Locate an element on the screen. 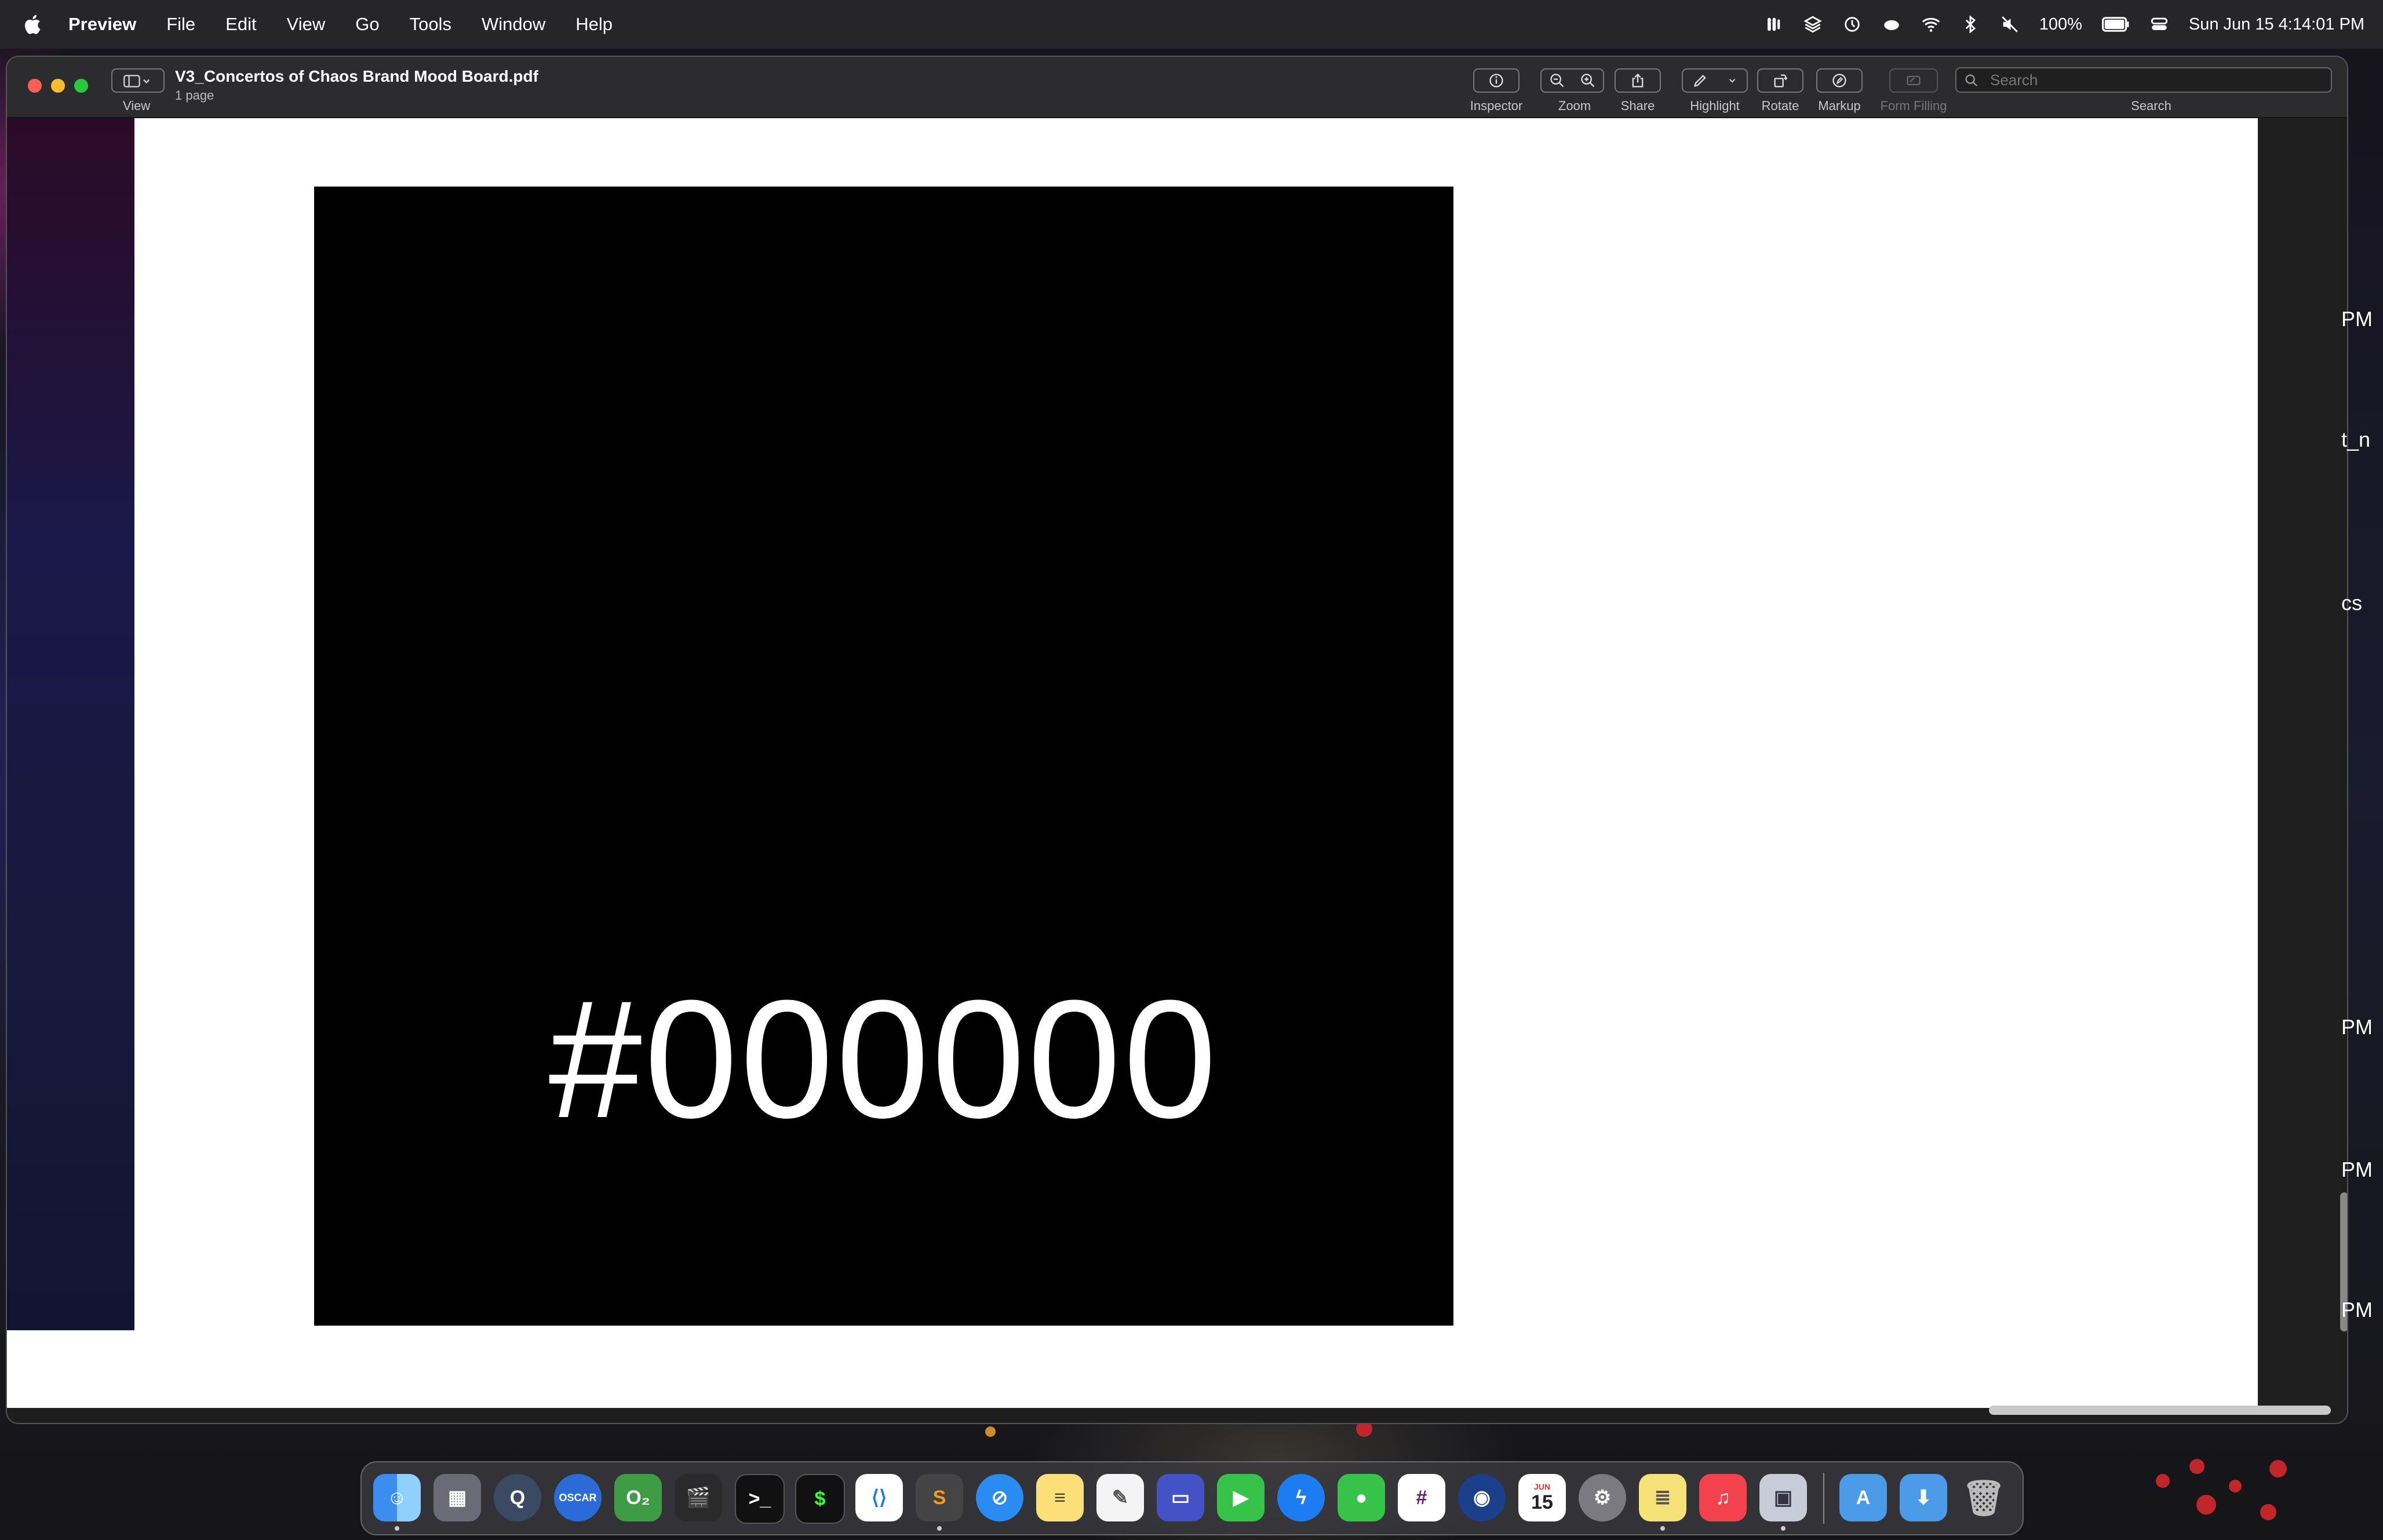 The height and width of the screenshot is (1540, 2383). document-page-count: 1 page is located at coordinates (195, 96).